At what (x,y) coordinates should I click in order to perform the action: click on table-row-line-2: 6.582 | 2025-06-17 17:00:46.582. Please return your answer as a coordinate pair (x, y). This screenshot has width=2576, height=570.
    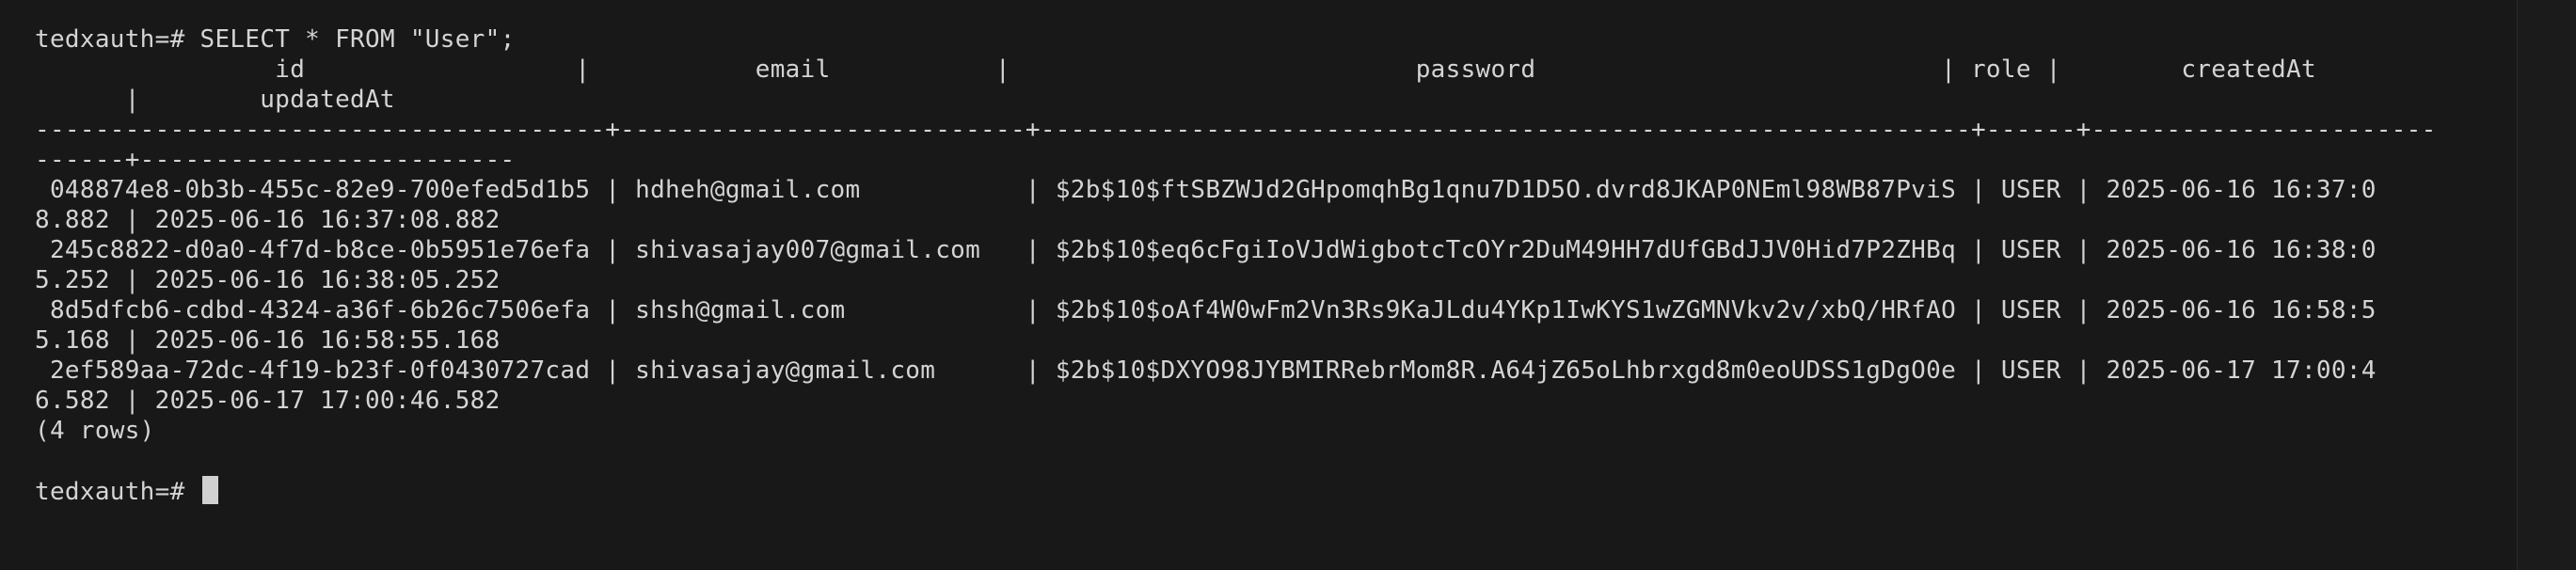
    Looking at the image, I should click on (268, 401).